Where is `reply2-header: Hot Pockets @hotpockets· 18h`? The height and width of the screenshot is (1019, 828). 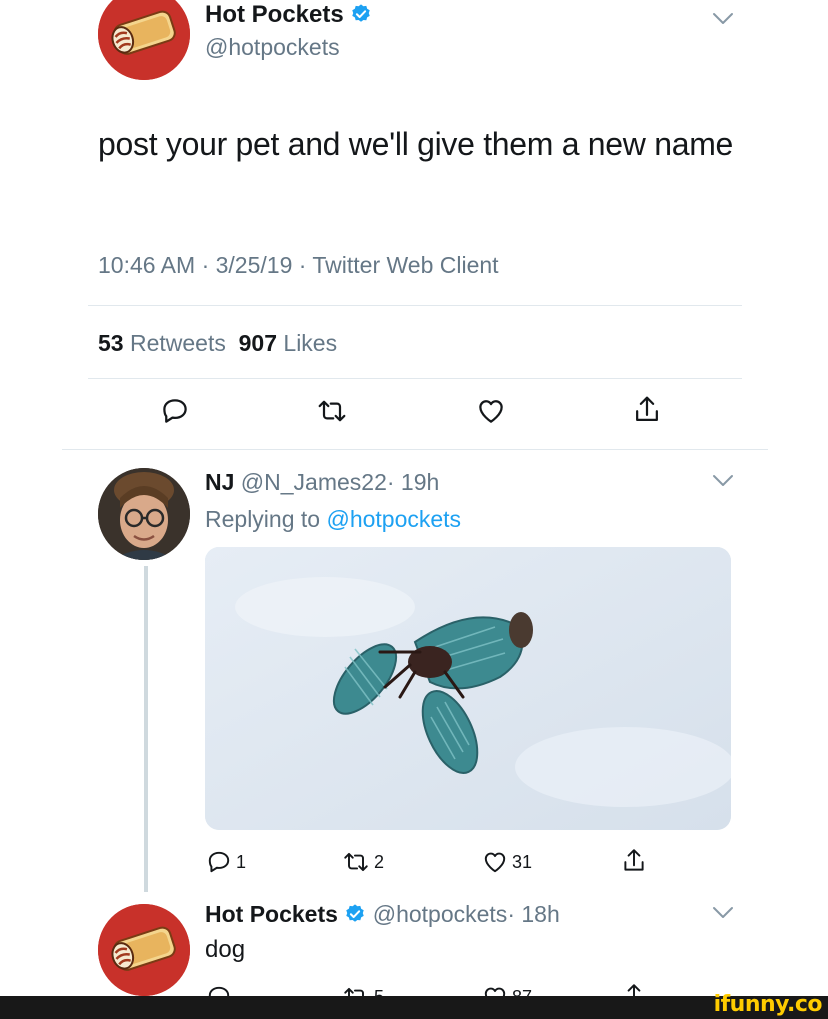
reply2-header: Hot Pockets @hotpockets· 18h is located at coordinates (382, 914).